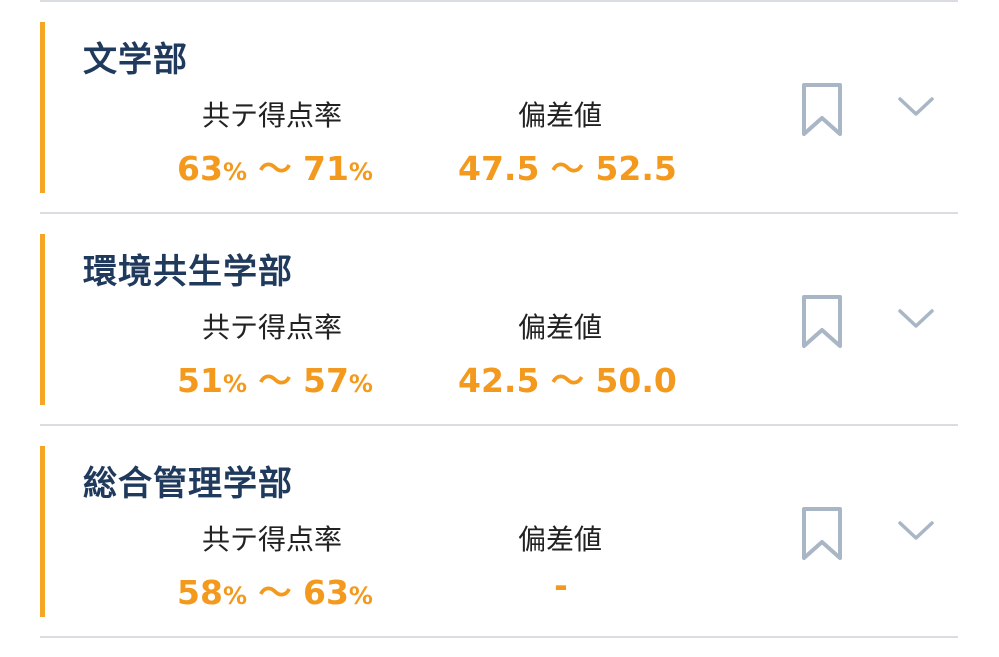 The image size is (999, 657). Describe the element at coordinates (499, 637) in the screenshot. I see `divider` at that location.